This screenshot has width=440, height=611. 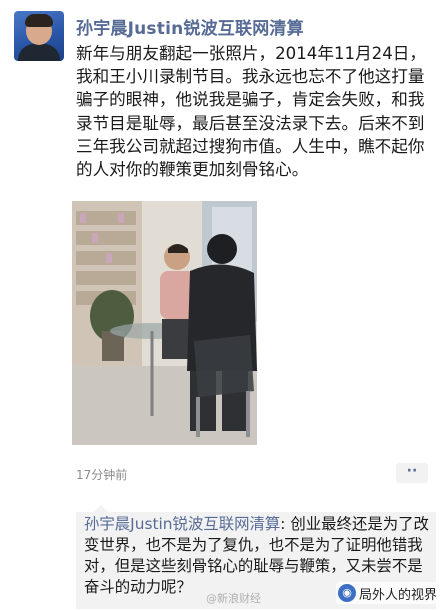 I want to click on avatar-suit, so click(x=39, y=52).